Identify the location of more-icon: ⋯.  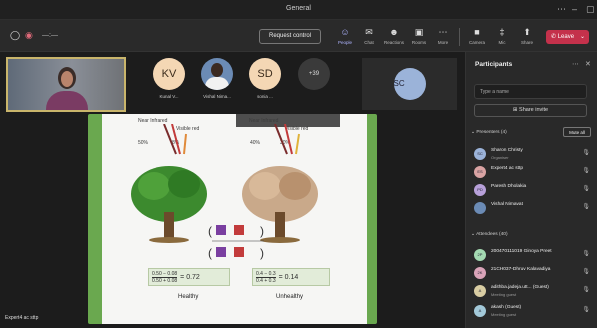
(443, 32).